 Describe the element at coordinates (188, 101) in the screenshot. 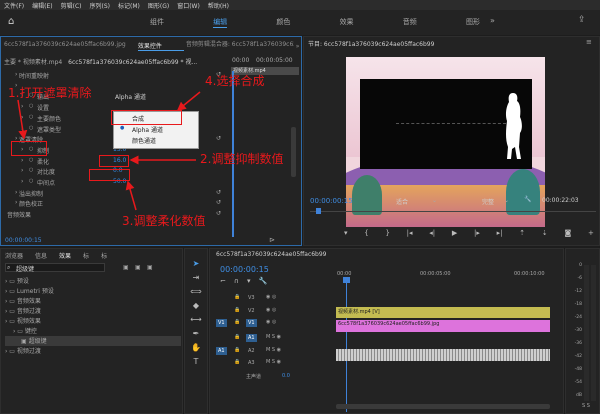

I see `arrow-step4` at that location.